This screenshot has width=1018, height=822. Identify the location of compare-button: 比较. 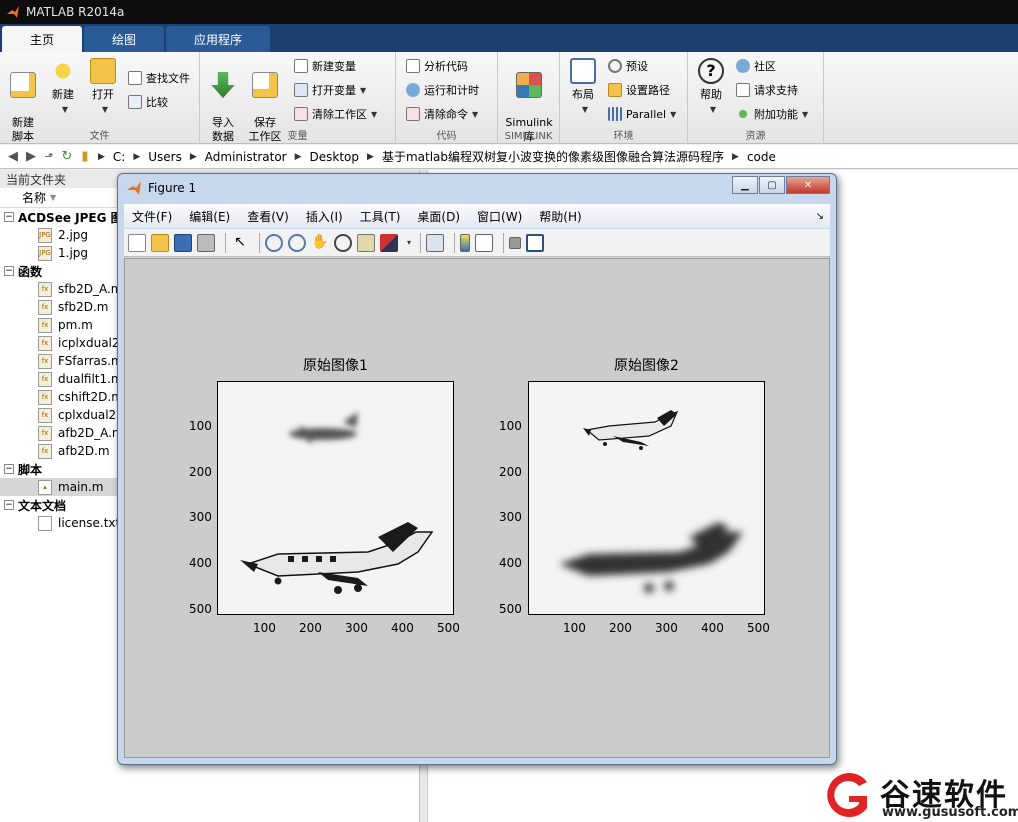
(148, 102).